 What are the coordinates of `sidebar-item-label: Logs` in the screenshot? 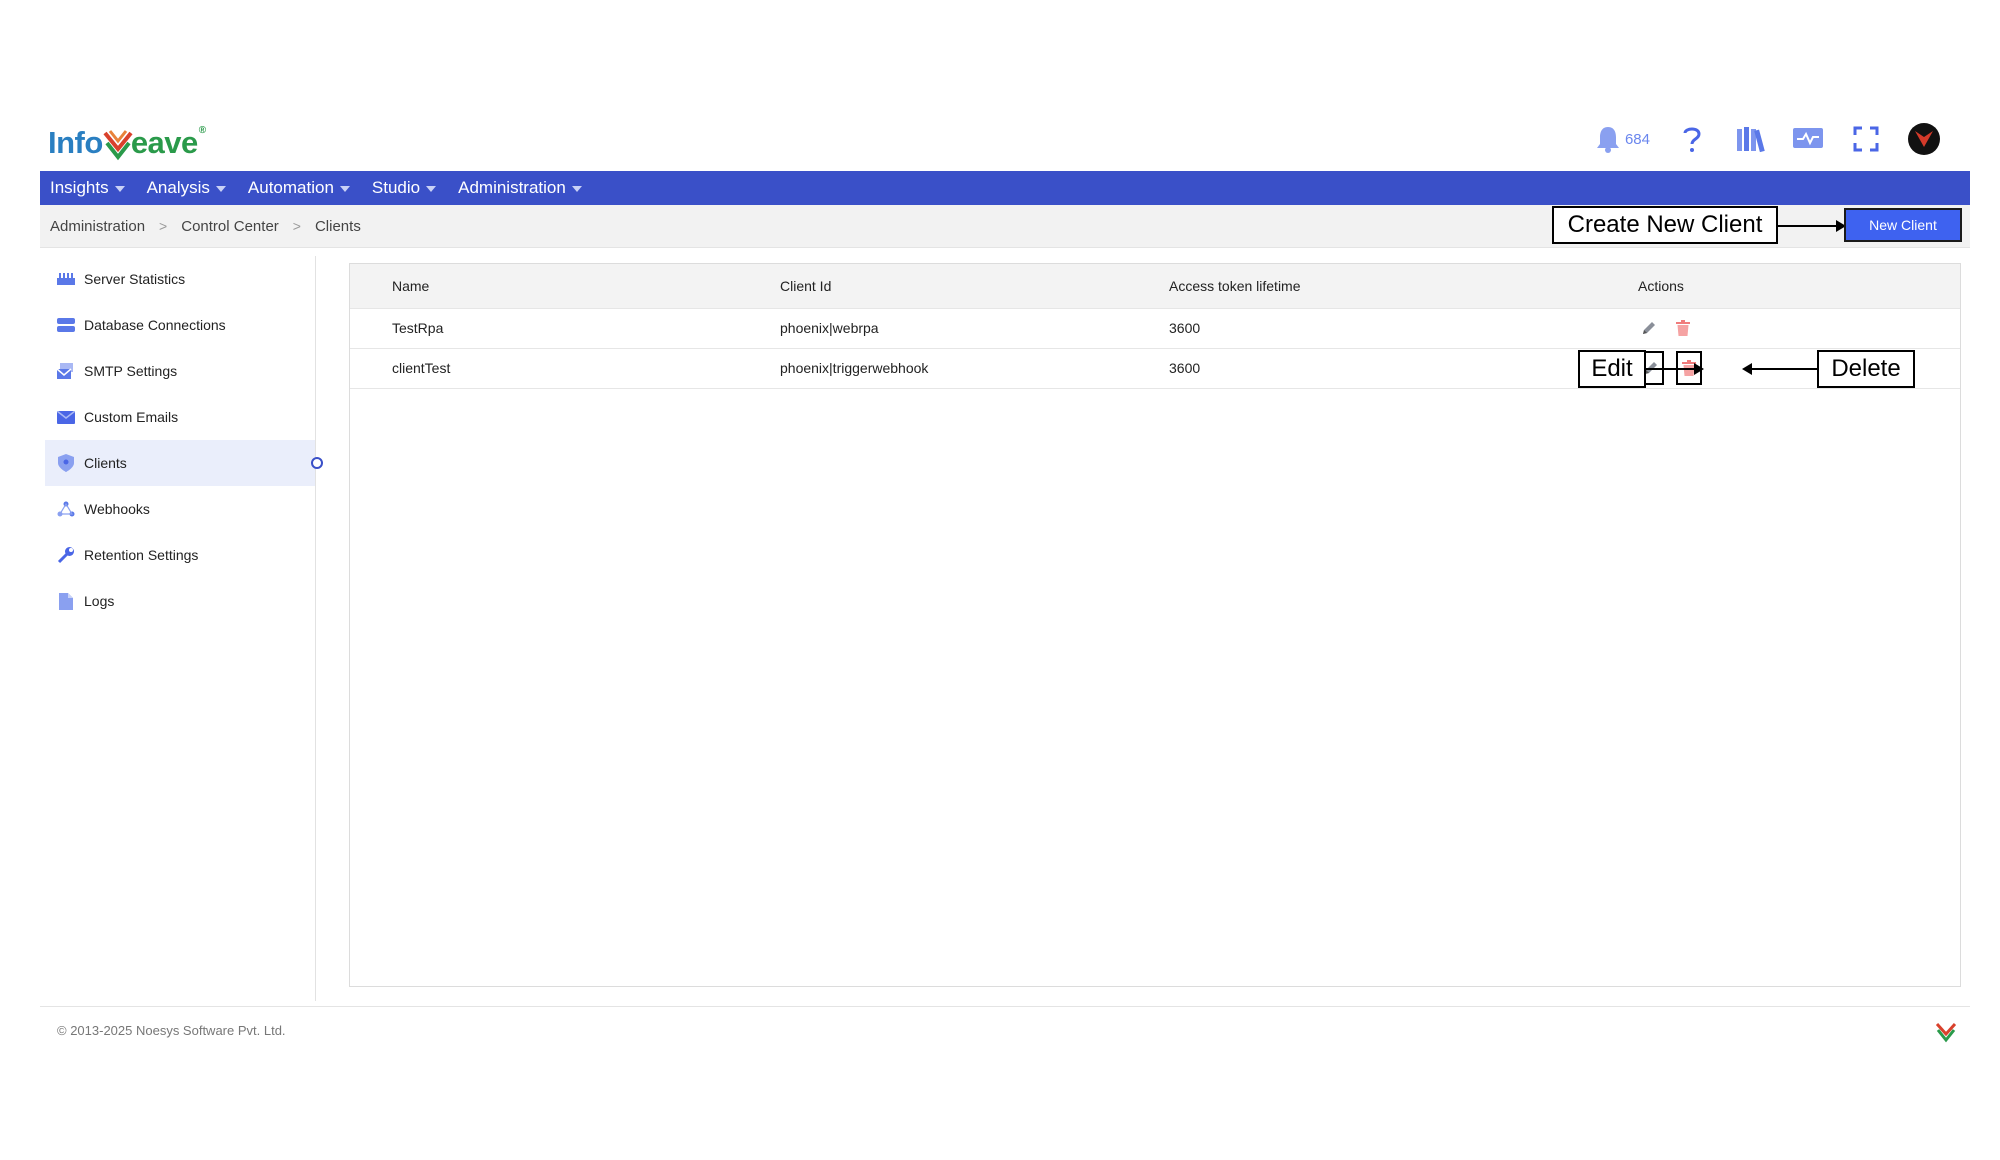 It's located at (99, 601).